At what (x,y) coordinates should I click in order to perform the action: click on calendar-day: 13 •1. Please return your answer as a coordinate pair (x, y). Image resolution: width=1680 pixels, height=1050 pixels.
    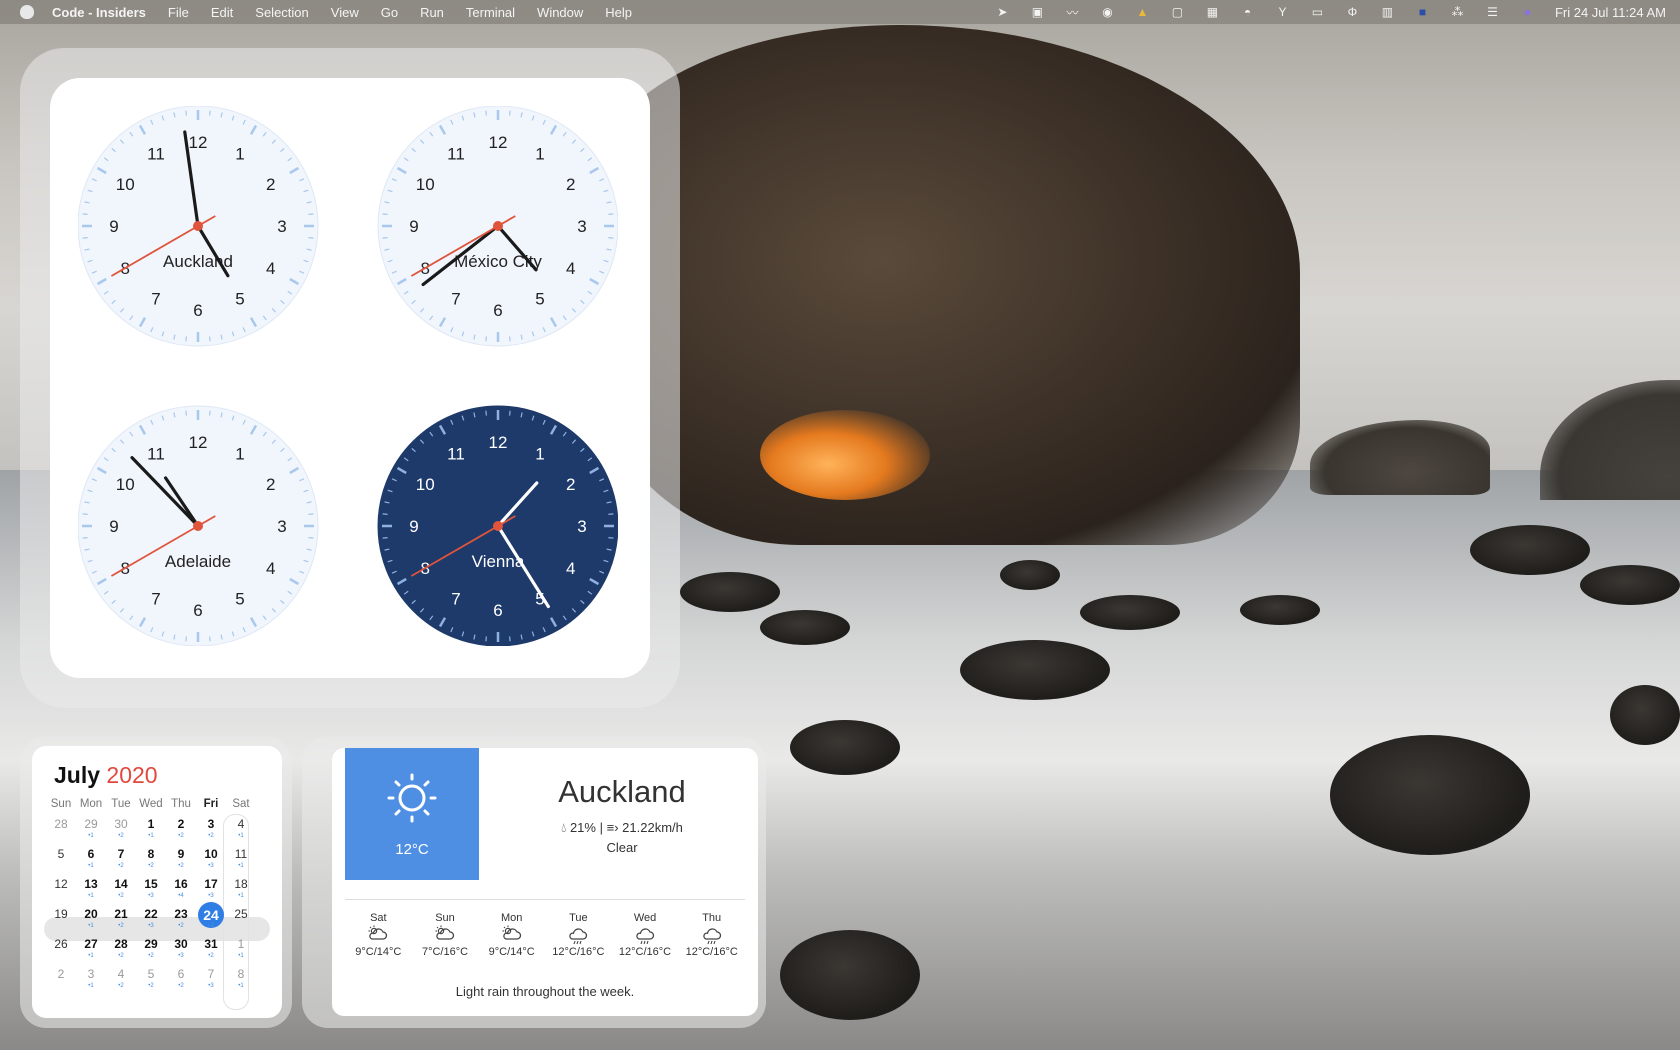
    Looking at the image, I should click on (91, 885).